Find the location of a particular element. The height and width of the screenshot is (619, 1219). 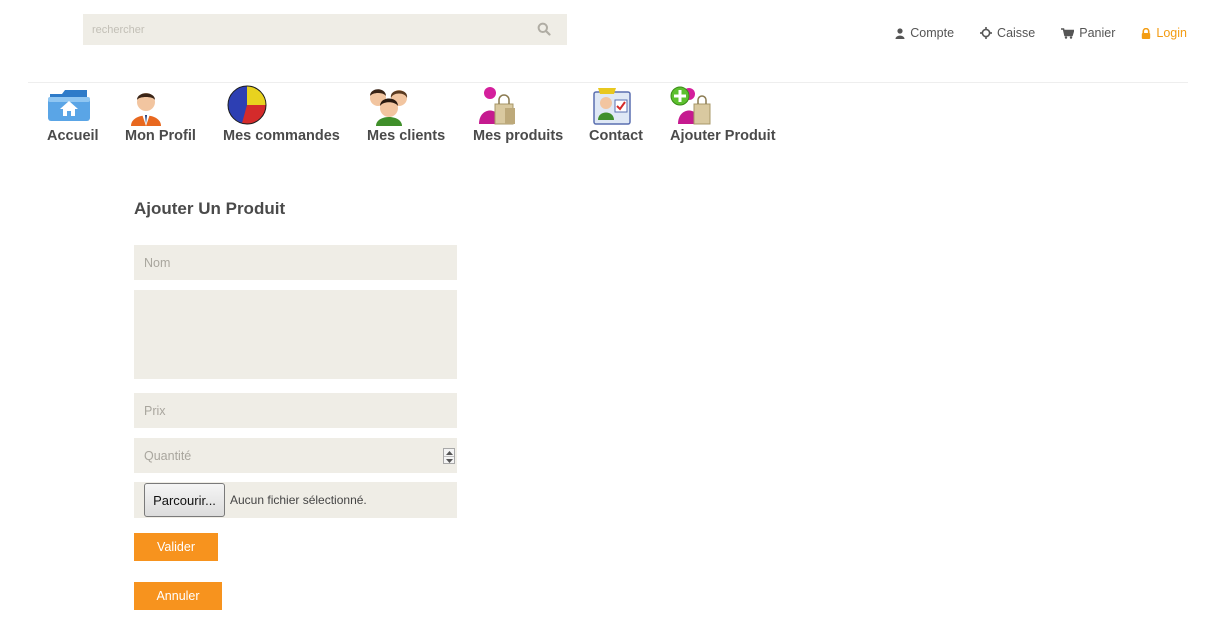

price-input is located at coordinates (295, 410).